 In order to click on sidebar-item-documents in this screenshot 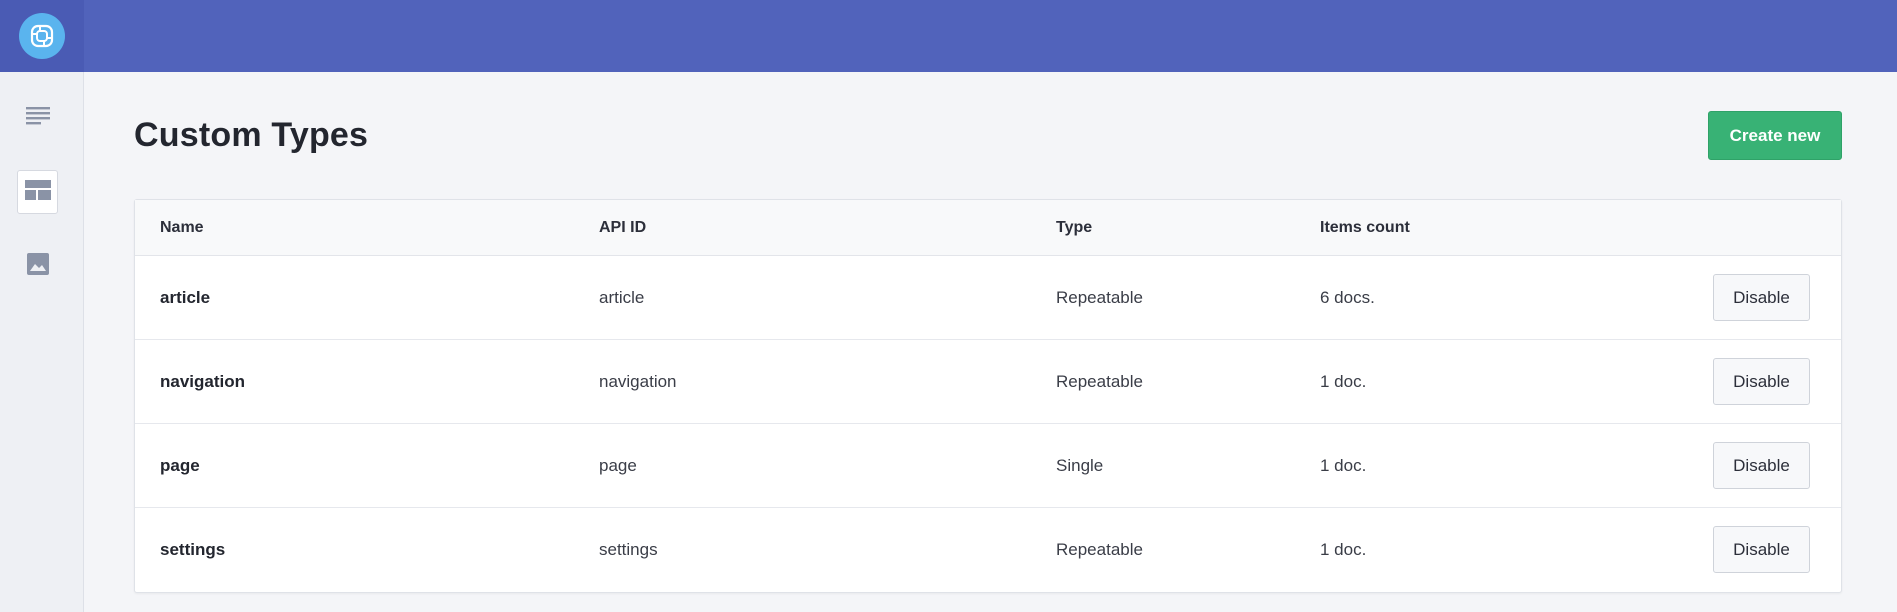, I will do `click(37, 117)`.